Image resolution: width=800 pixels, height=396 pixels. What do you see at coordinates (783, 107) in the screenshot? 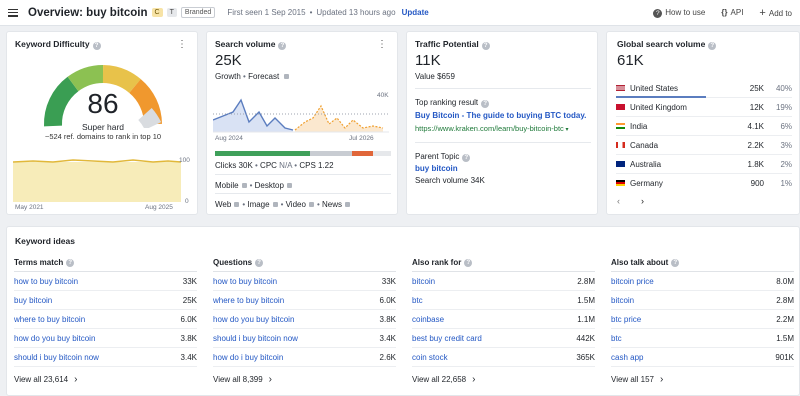
I see `country-share: 19%` at bounding box center [783, 107].